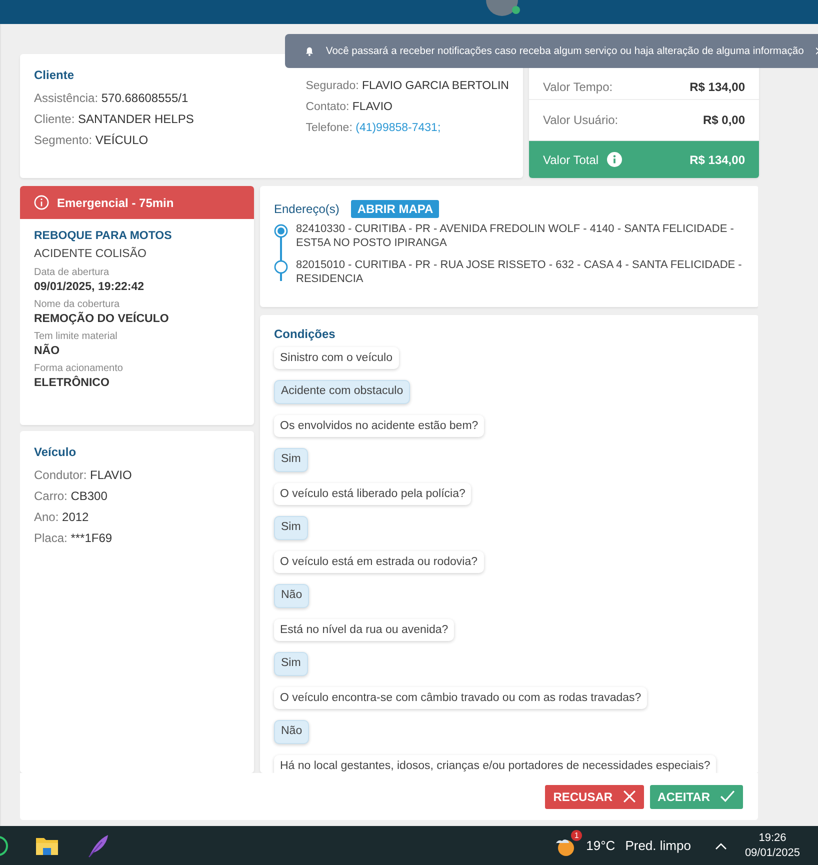 The image size is (818, 865). What do you see at coordinates (696, 796) in the screenshot?
I see `accept-button: ACEITAR` at bounding box center [696, 796].